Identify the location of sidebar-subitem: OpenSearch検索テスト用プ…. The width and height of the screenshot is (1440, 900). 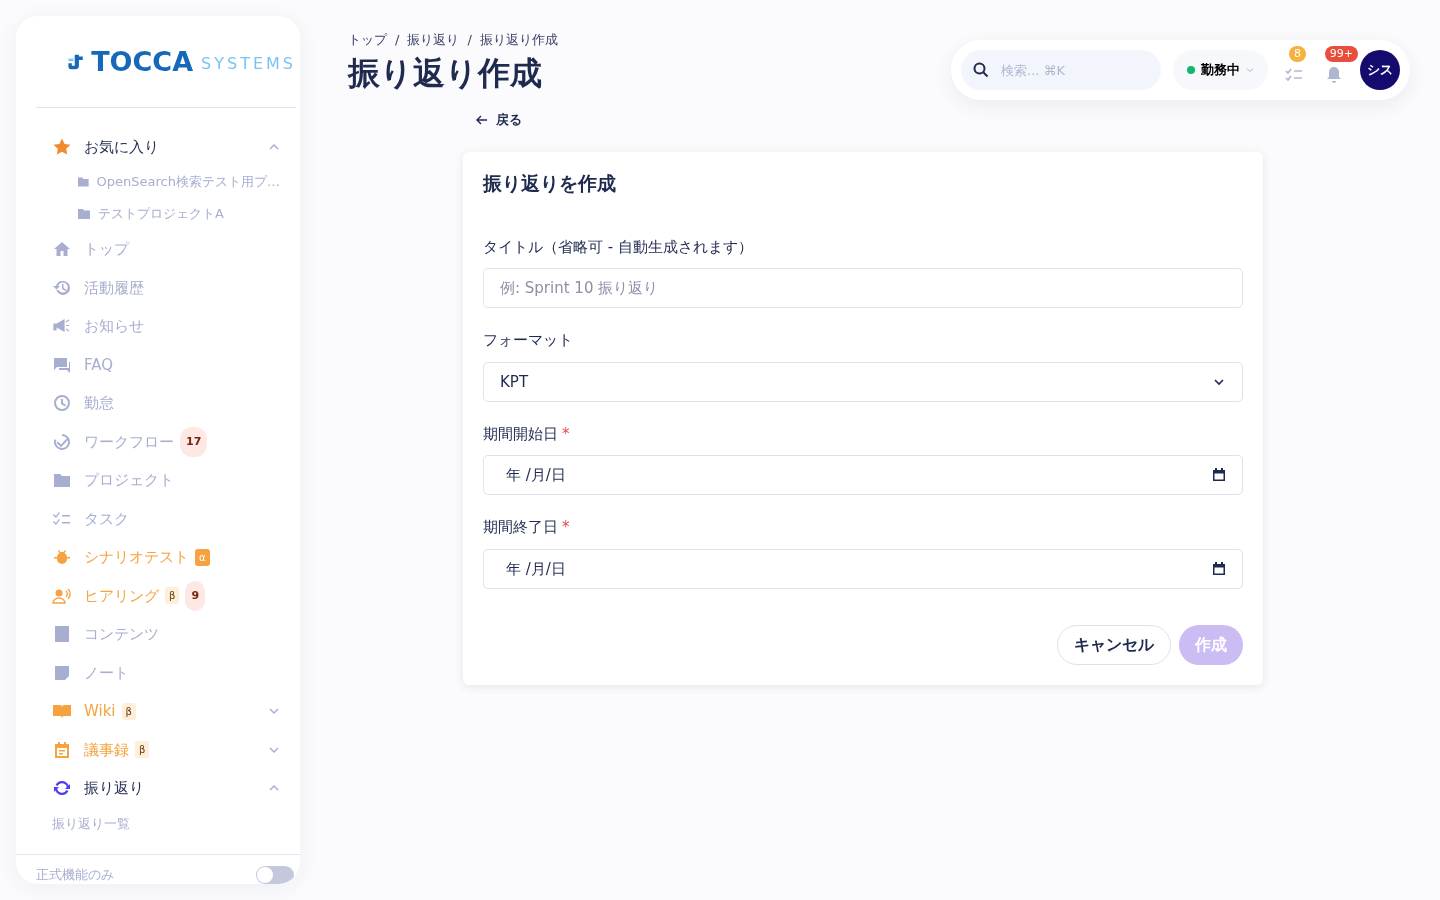
(166, 182).